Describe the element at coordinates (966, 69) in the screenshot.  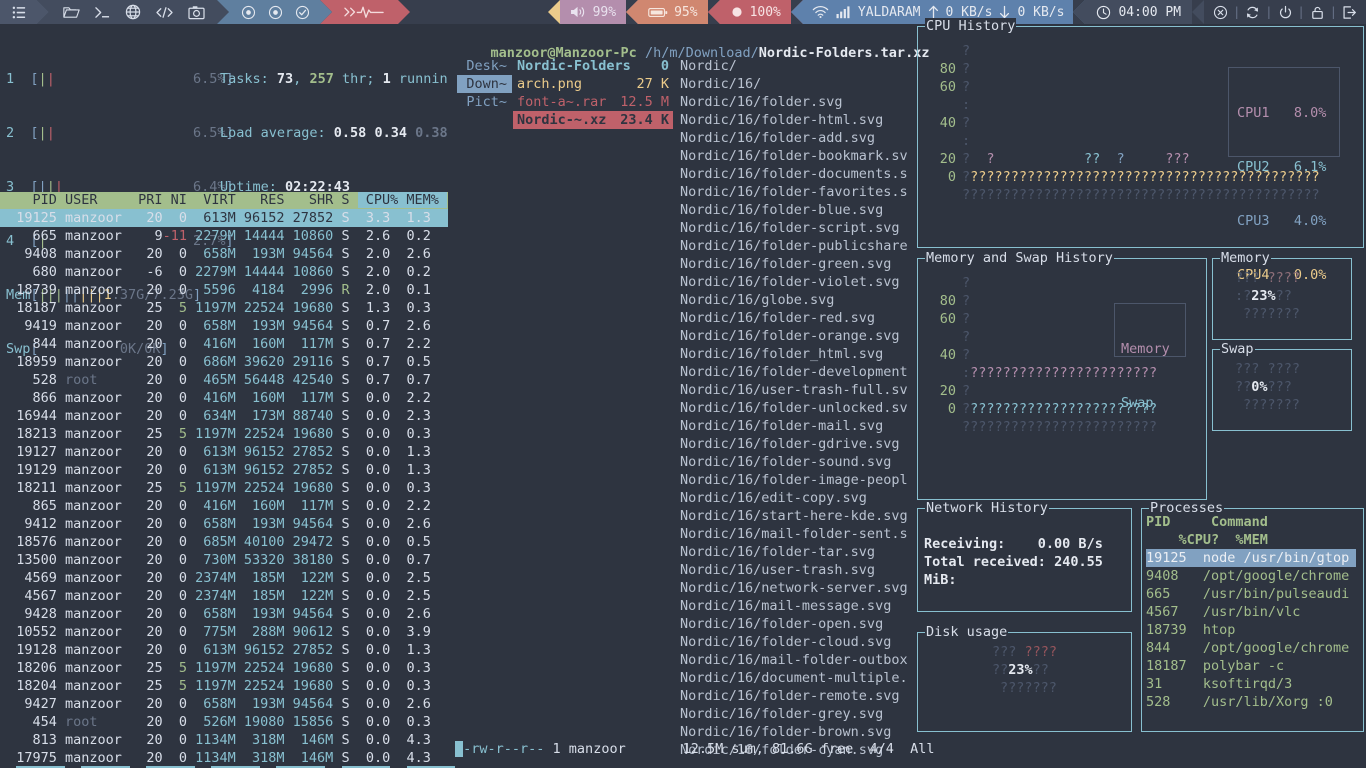
I see `cpu-plot-row-1: ?` at that location.